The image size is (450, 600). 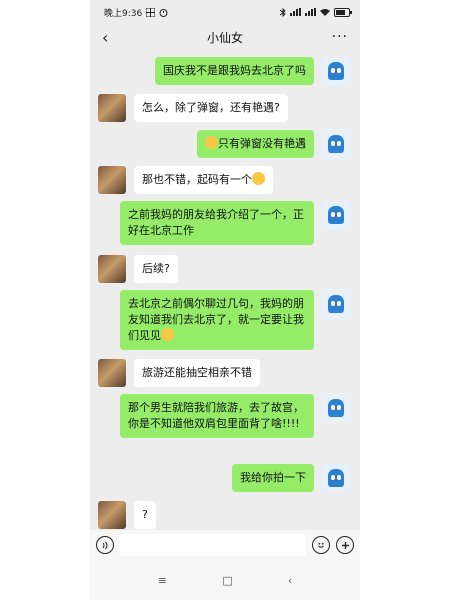 I want to click on message-text: 只有弹窗没有艳遇, so click(x=262, y=143).